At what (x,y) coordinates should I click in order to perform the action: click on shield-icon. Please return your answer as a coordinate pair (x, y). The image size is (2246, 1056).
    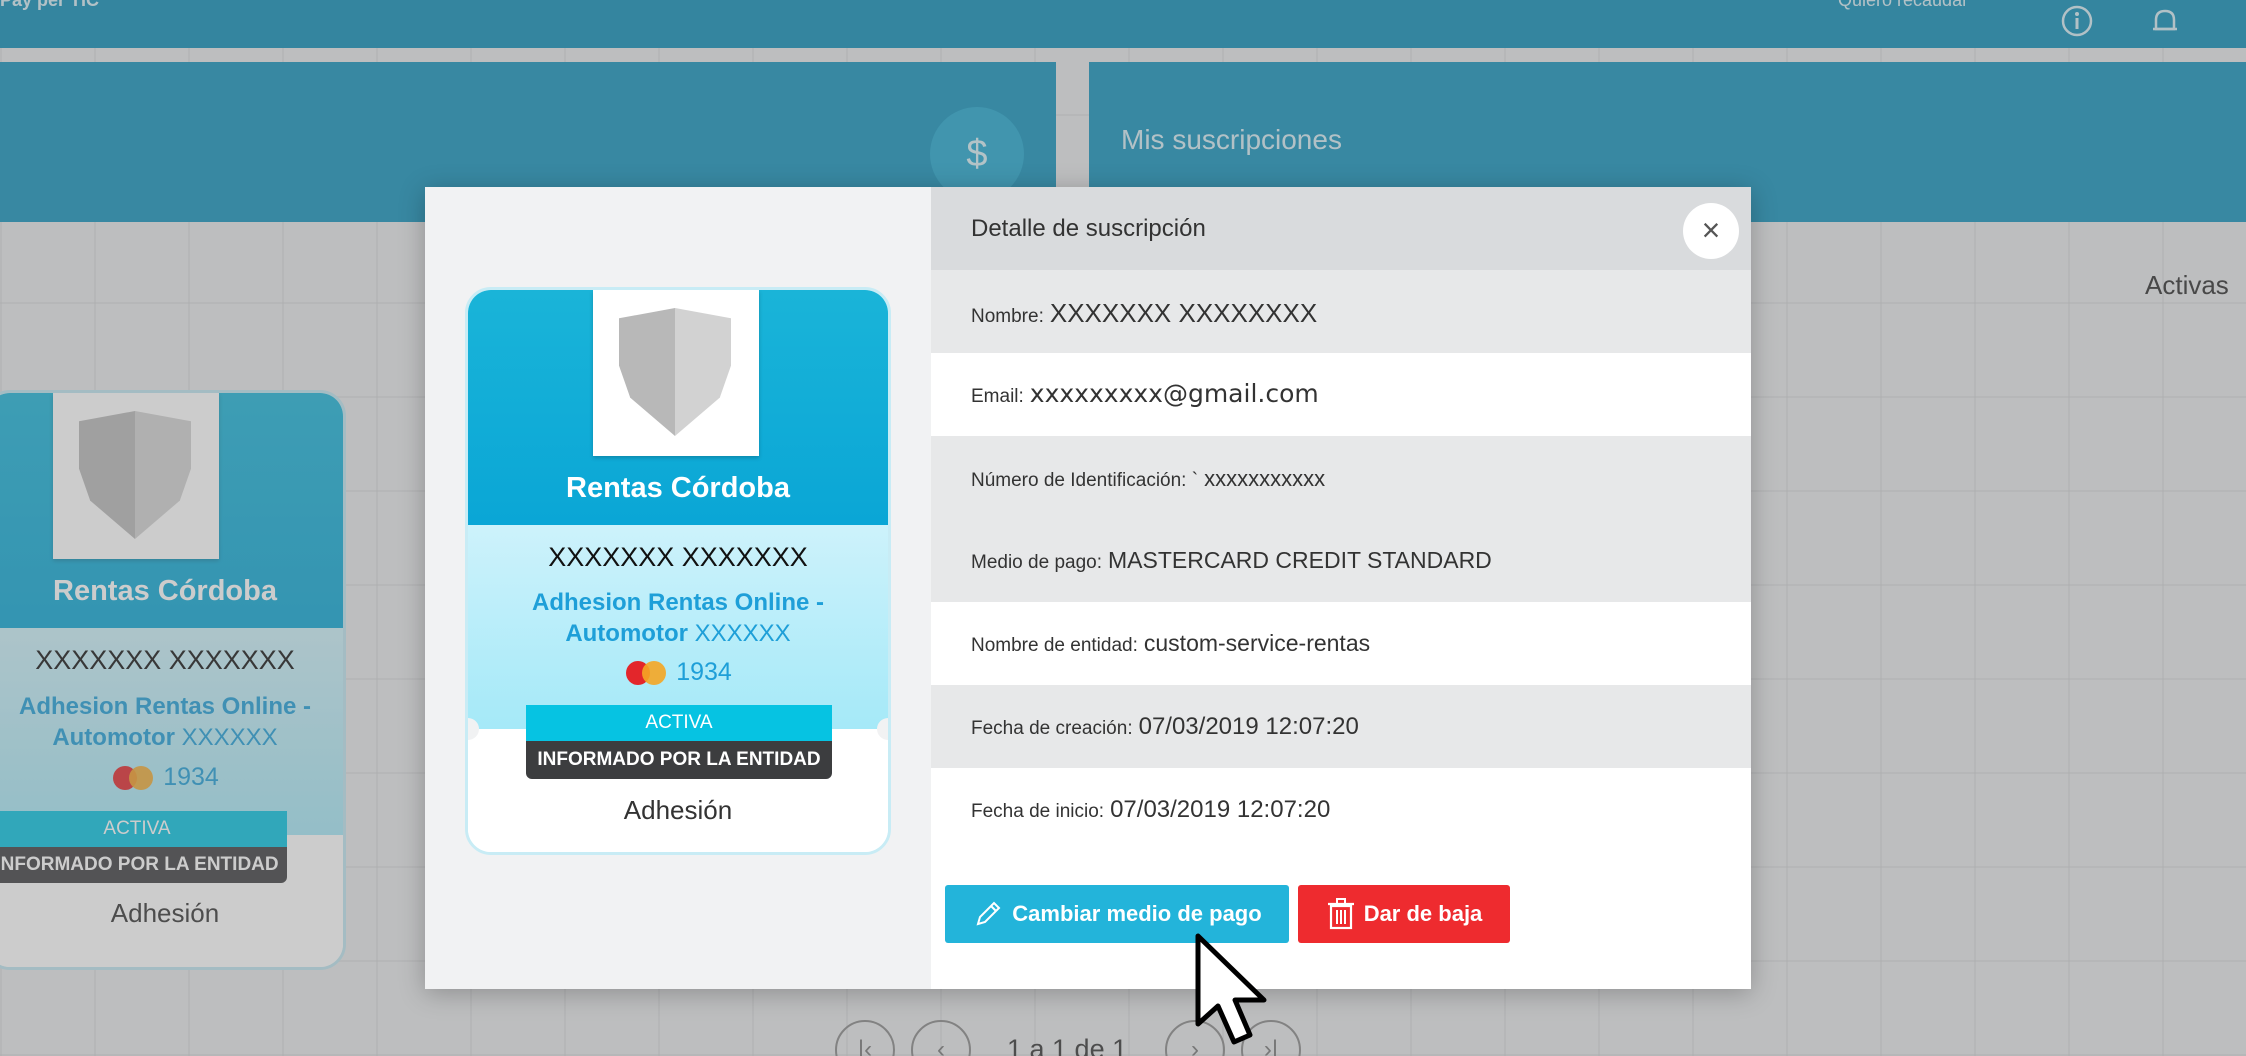
    Looking at the image, I should click on (675, 372).